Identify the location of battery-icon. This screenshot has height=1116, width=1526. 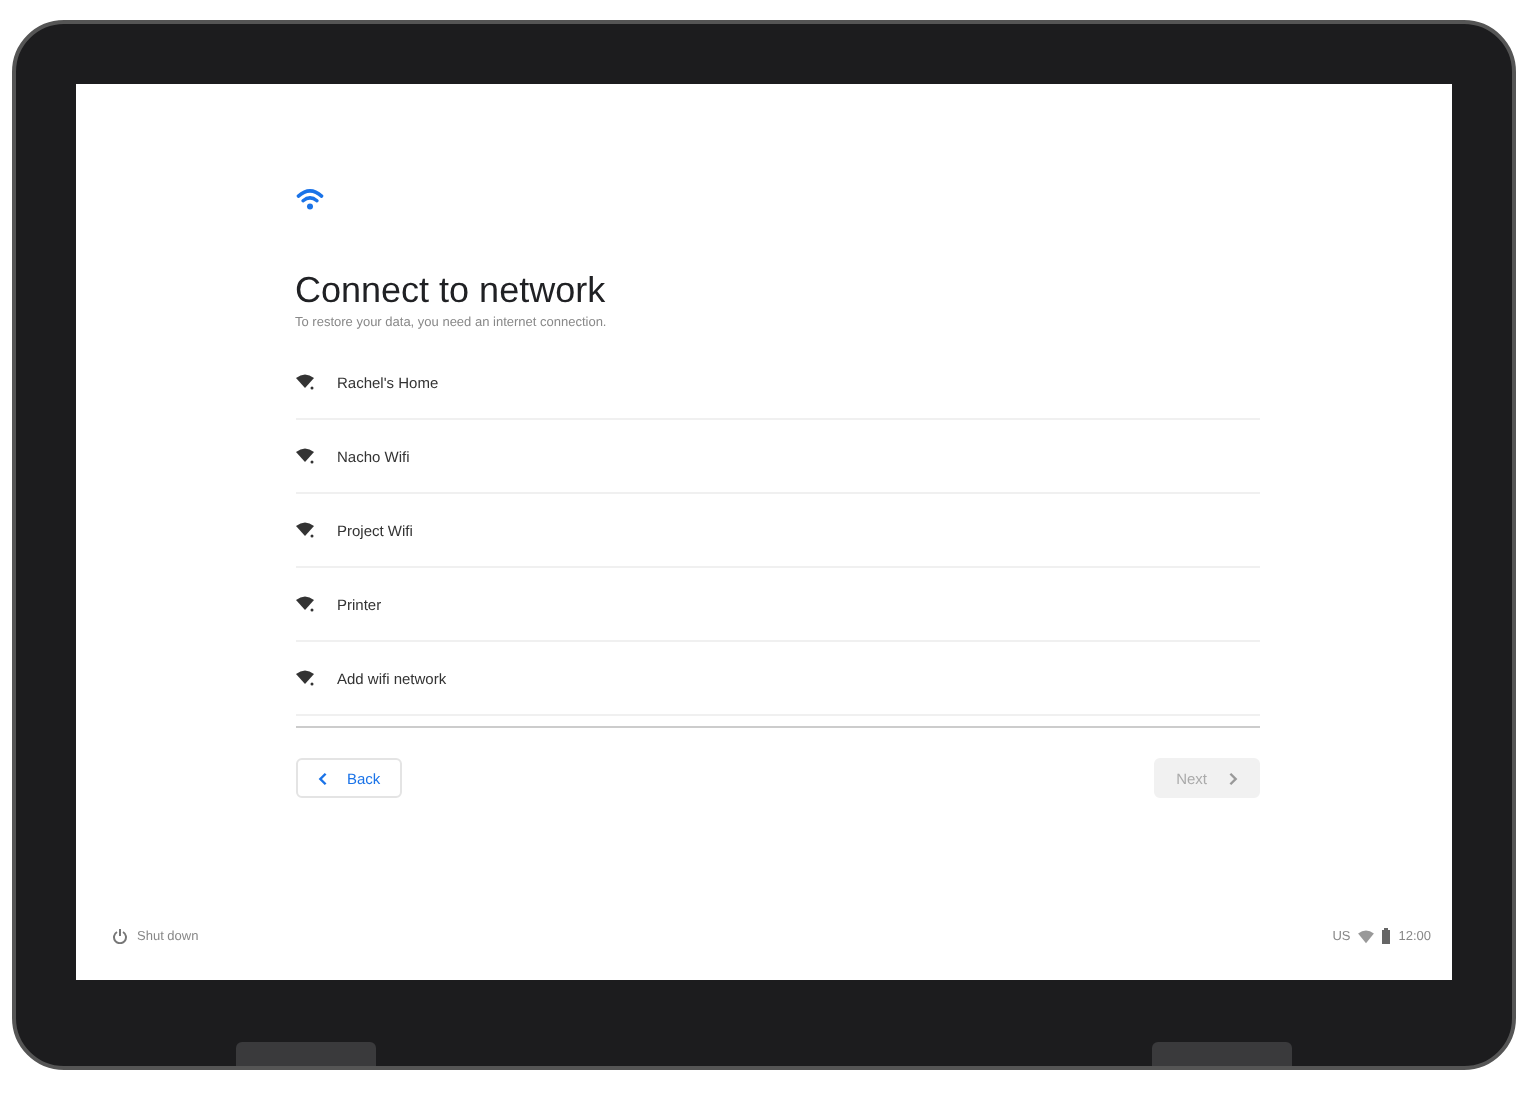
(1386, 936).